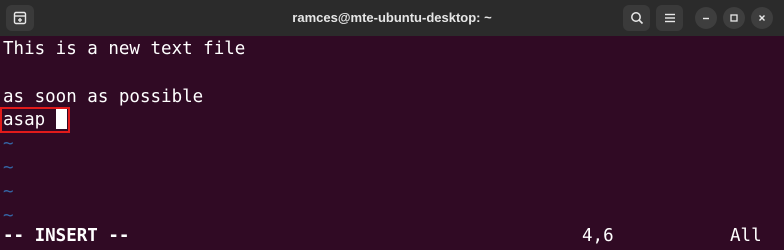  I want to click on minimize-button, so click(706, 18).